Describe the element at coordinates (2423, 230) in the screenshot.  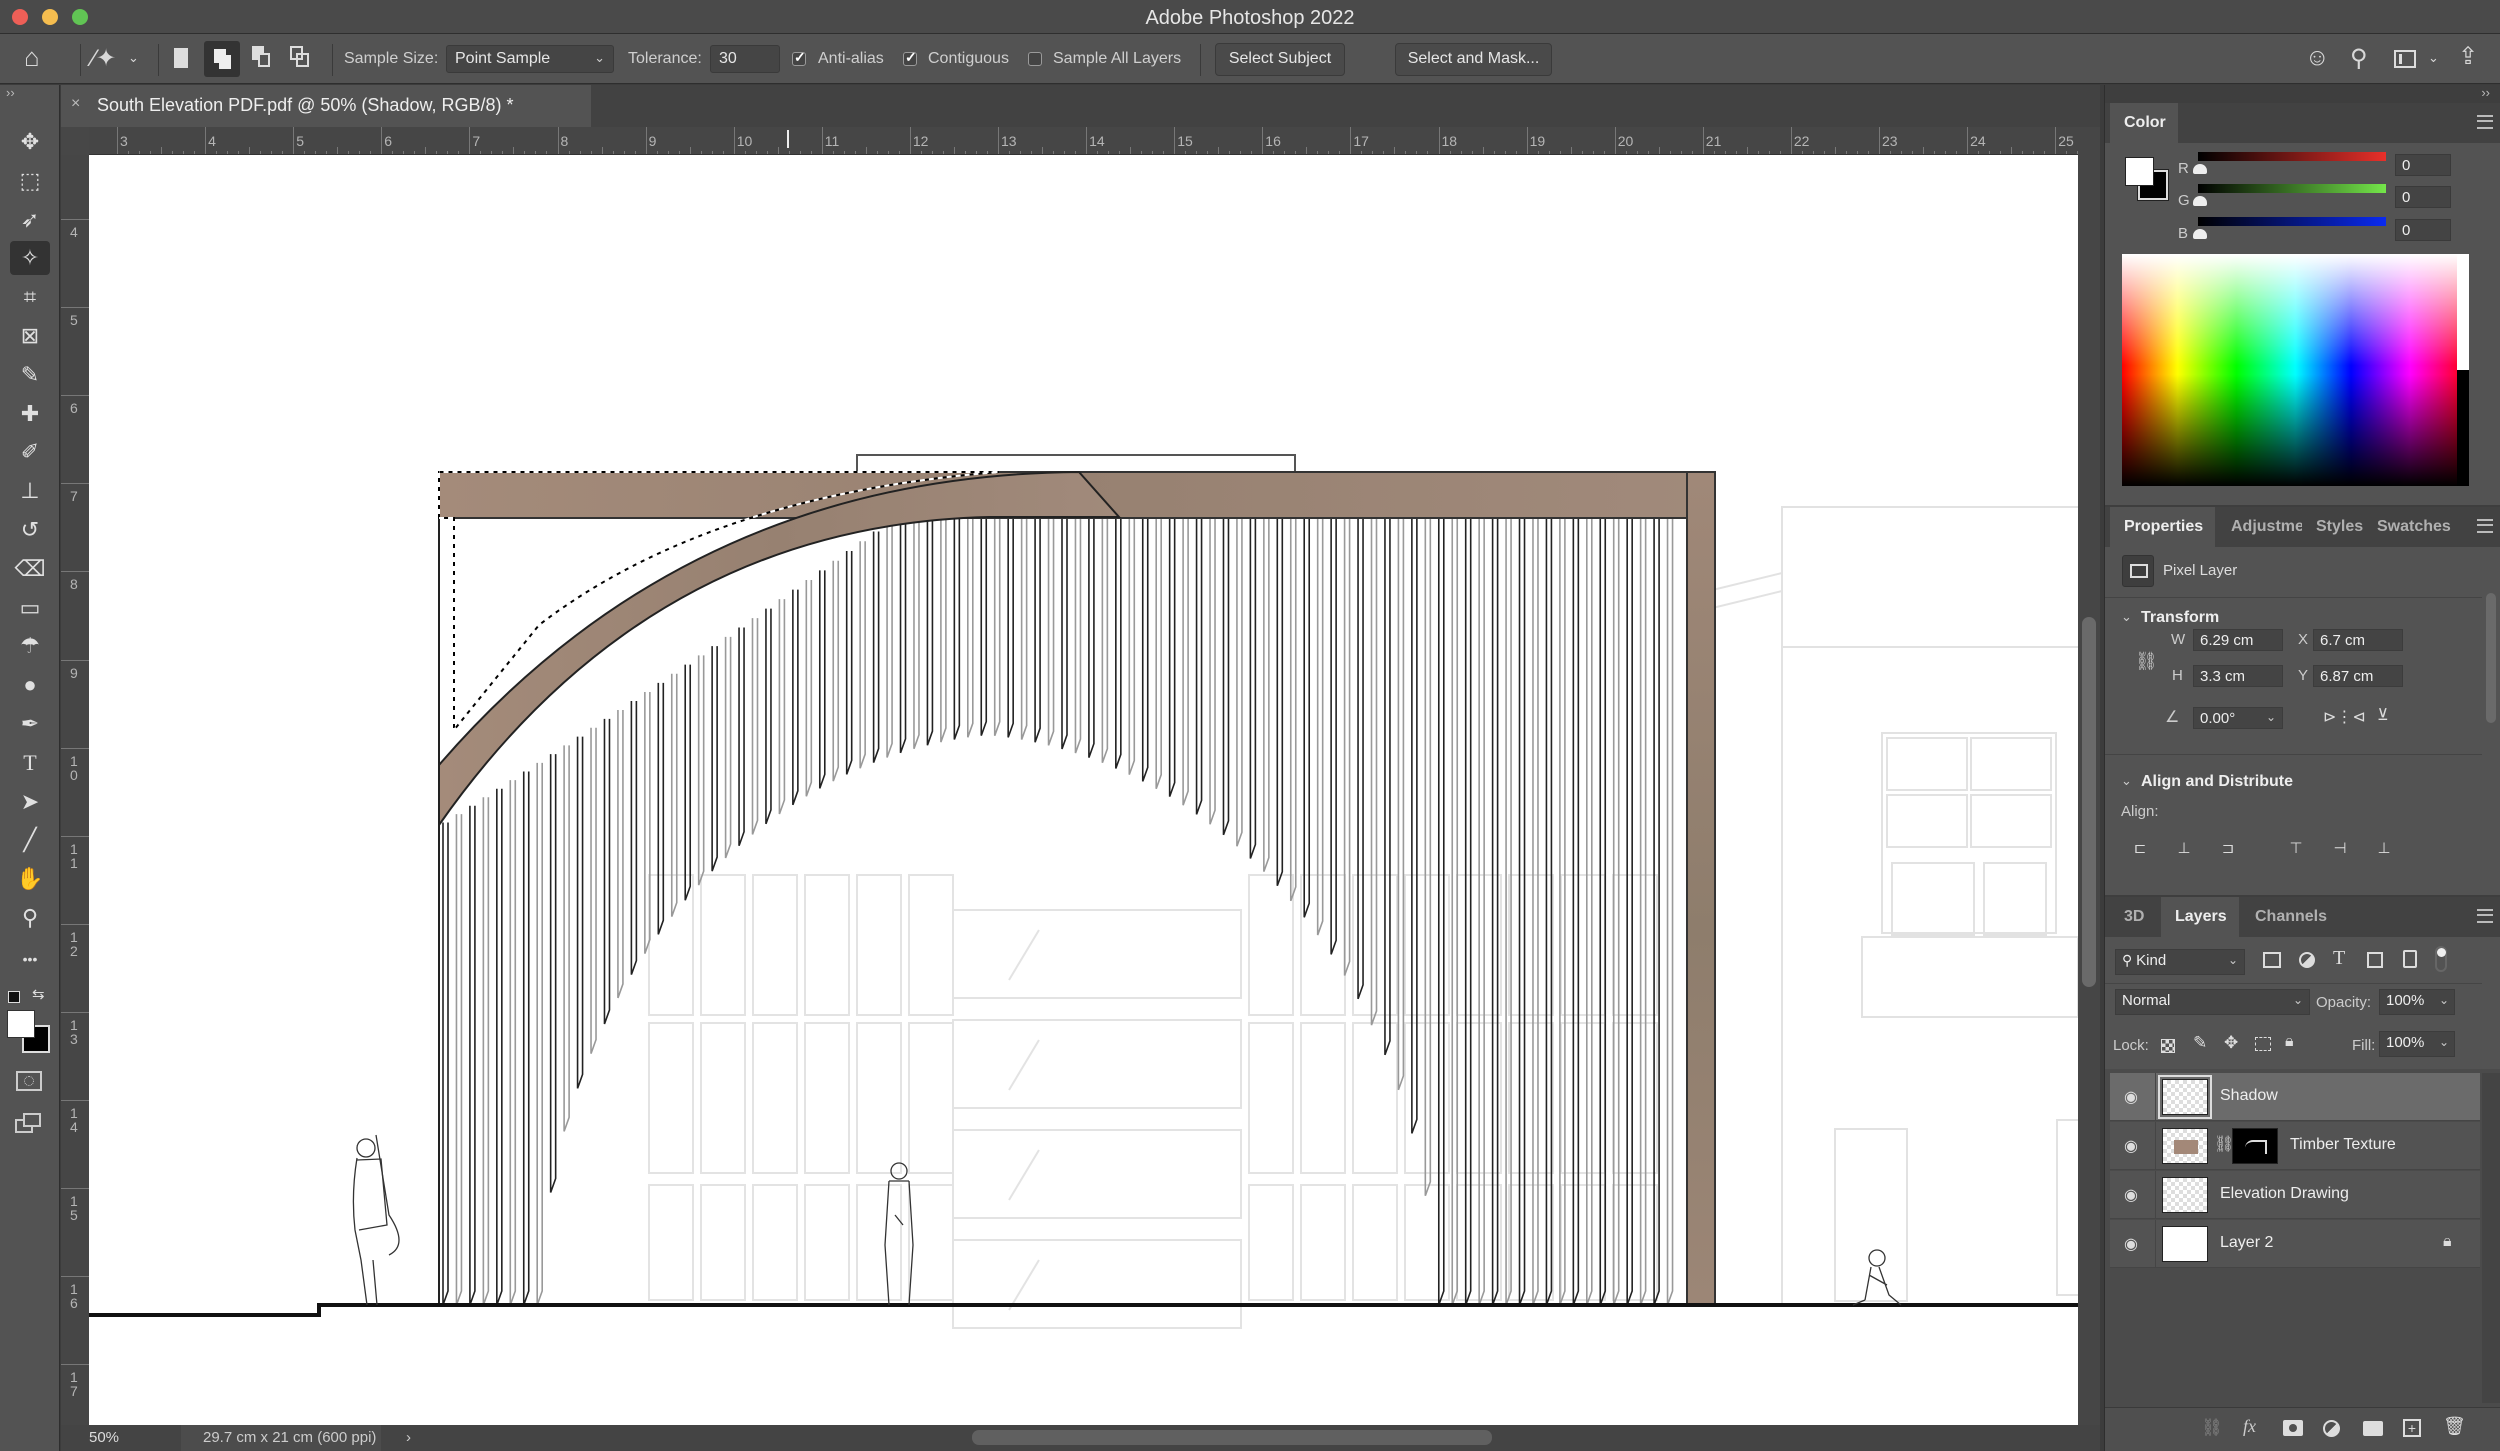
I see `channel-b-input: 0` at that location.